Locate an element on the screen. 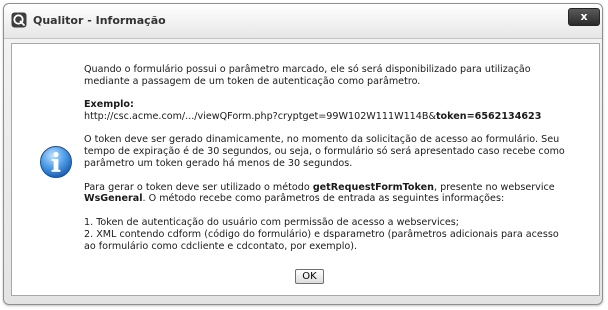 The width and height of the screenshot is (608, 310). dialog-titlebar: Qualitor - Informação x is located at coordinates (303, 21).